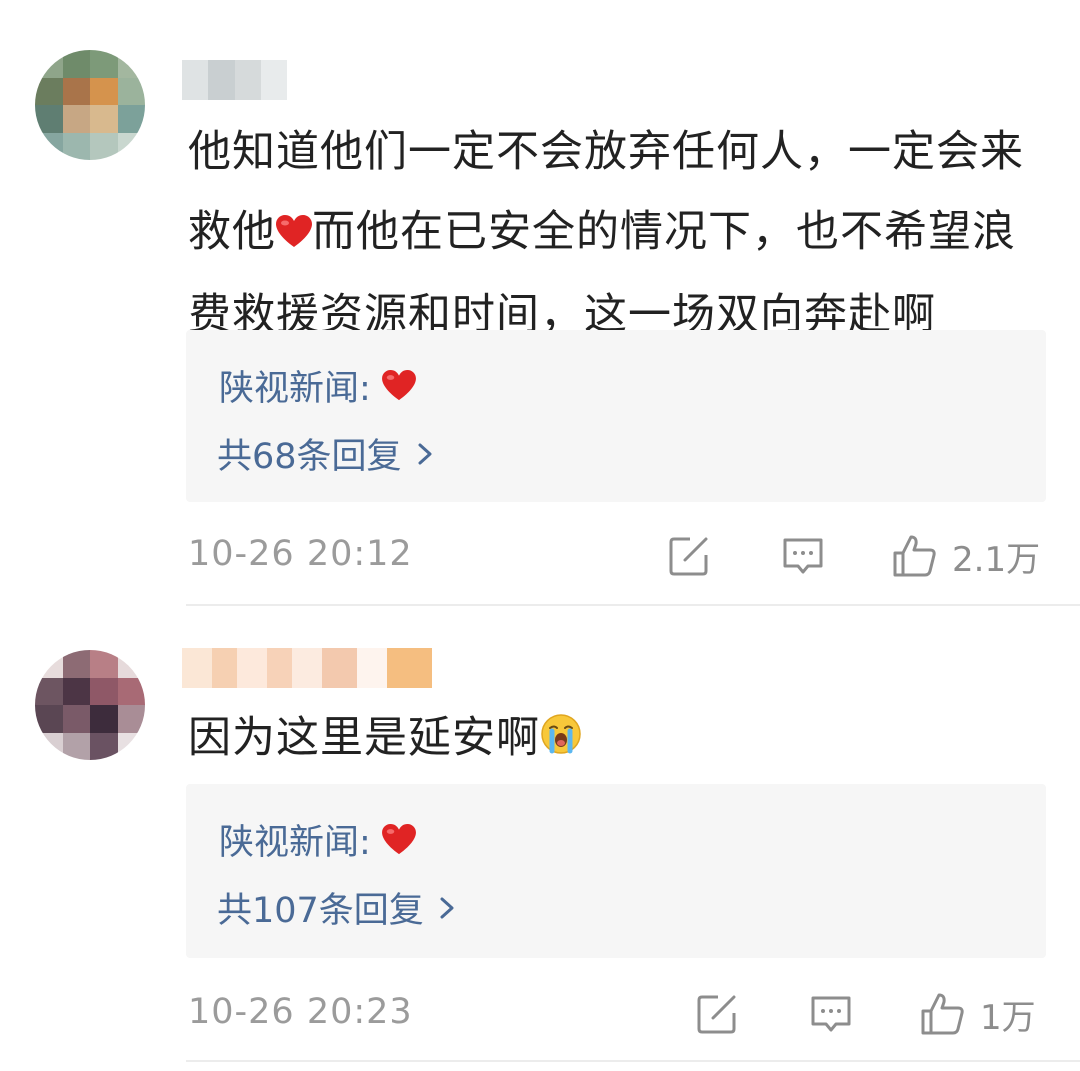 The image size is (1080, 1071). What do you see at coordinates (309, 457) in the screenshot?
I see `reply-count-label: 共68条回复` at bounding box center [309, 457].